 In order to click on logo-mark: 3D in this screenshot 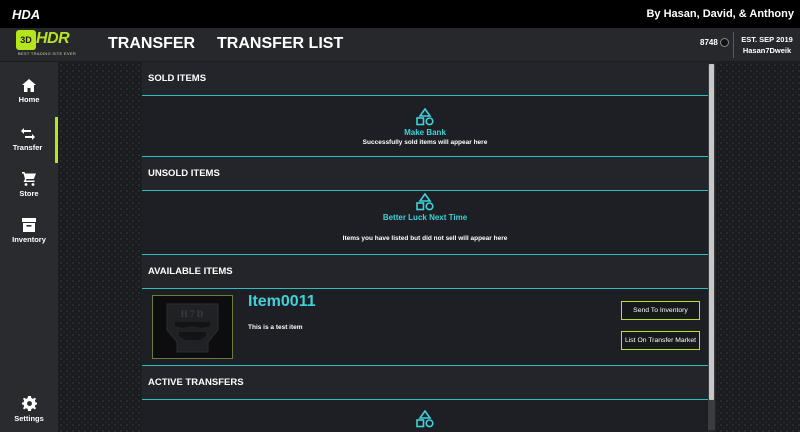, I will do `click(26, 40)`.